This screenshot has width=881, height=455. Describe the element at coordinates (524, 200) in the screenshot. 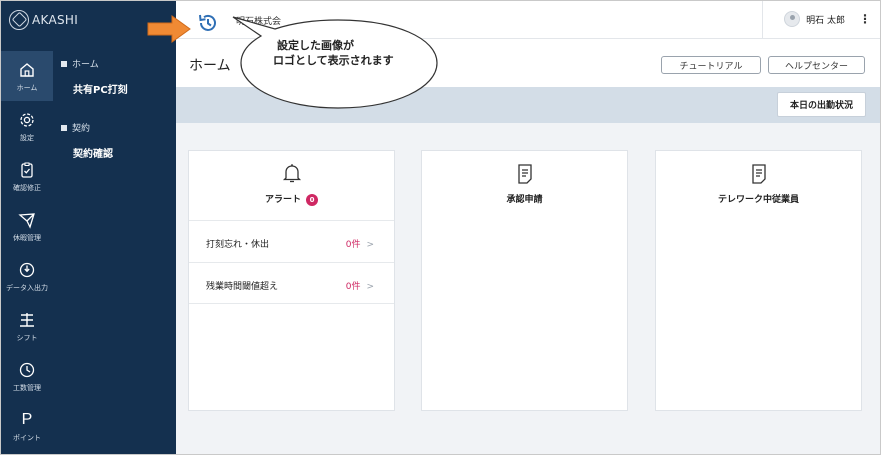

I see `approval-title: 承認申請` at that location.